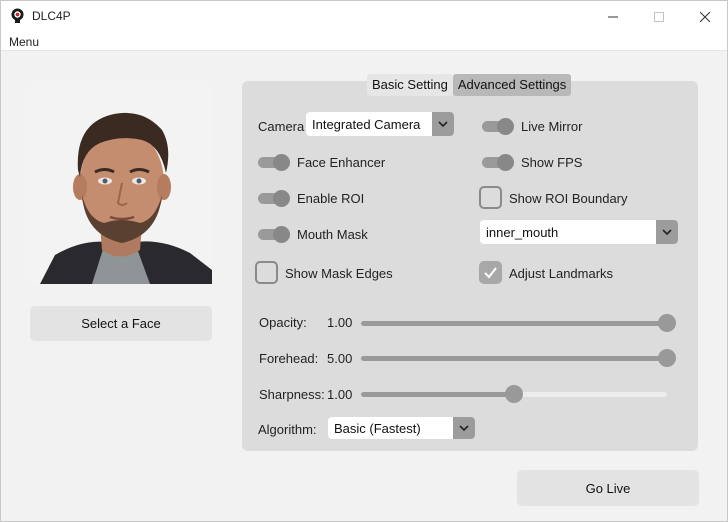 Image resolution: width=728 pixels, height=522 pixels. I want to click on face-enhancer-toggle, so click(275, 162).